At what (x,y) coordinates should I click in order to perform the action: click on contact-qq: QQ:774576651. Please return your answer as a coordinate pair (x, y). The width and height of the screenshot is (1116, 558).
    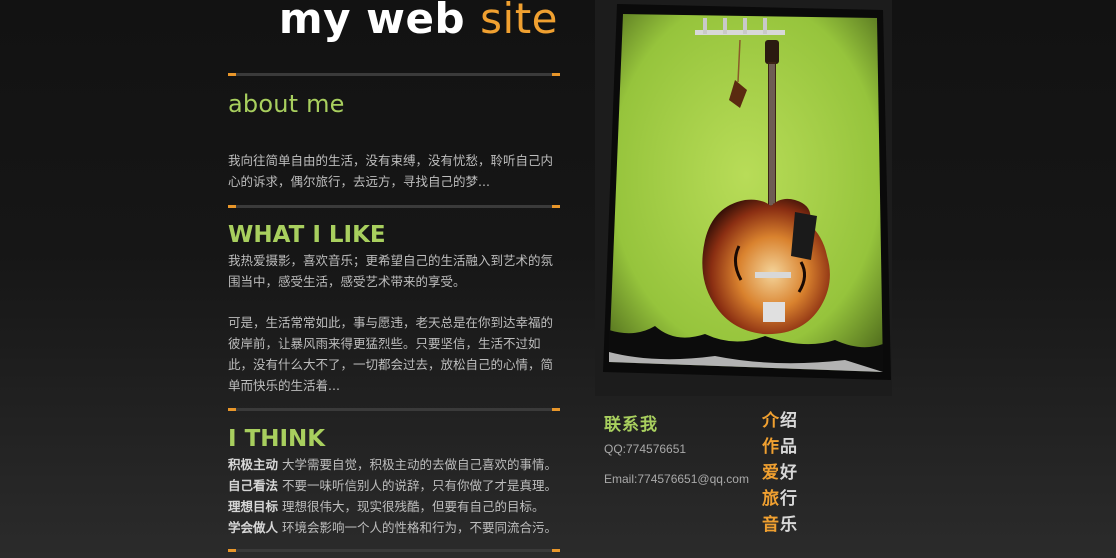
    Looking at the image, I should click on (645, 449).